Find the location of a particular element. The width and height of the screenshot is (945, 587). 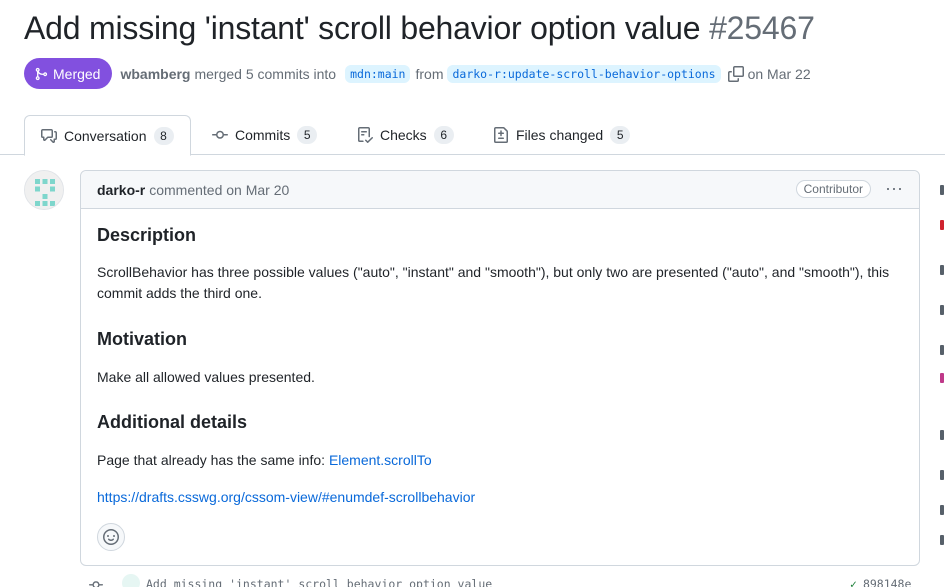

git-merge-icon is located at coordinates (41, 73).